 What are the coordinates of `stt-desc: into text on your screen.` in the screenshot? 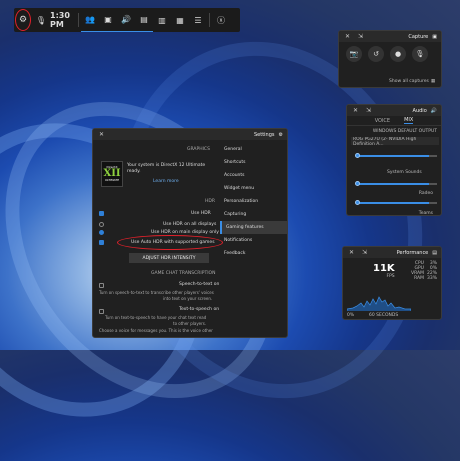 It's located at (188, 298).